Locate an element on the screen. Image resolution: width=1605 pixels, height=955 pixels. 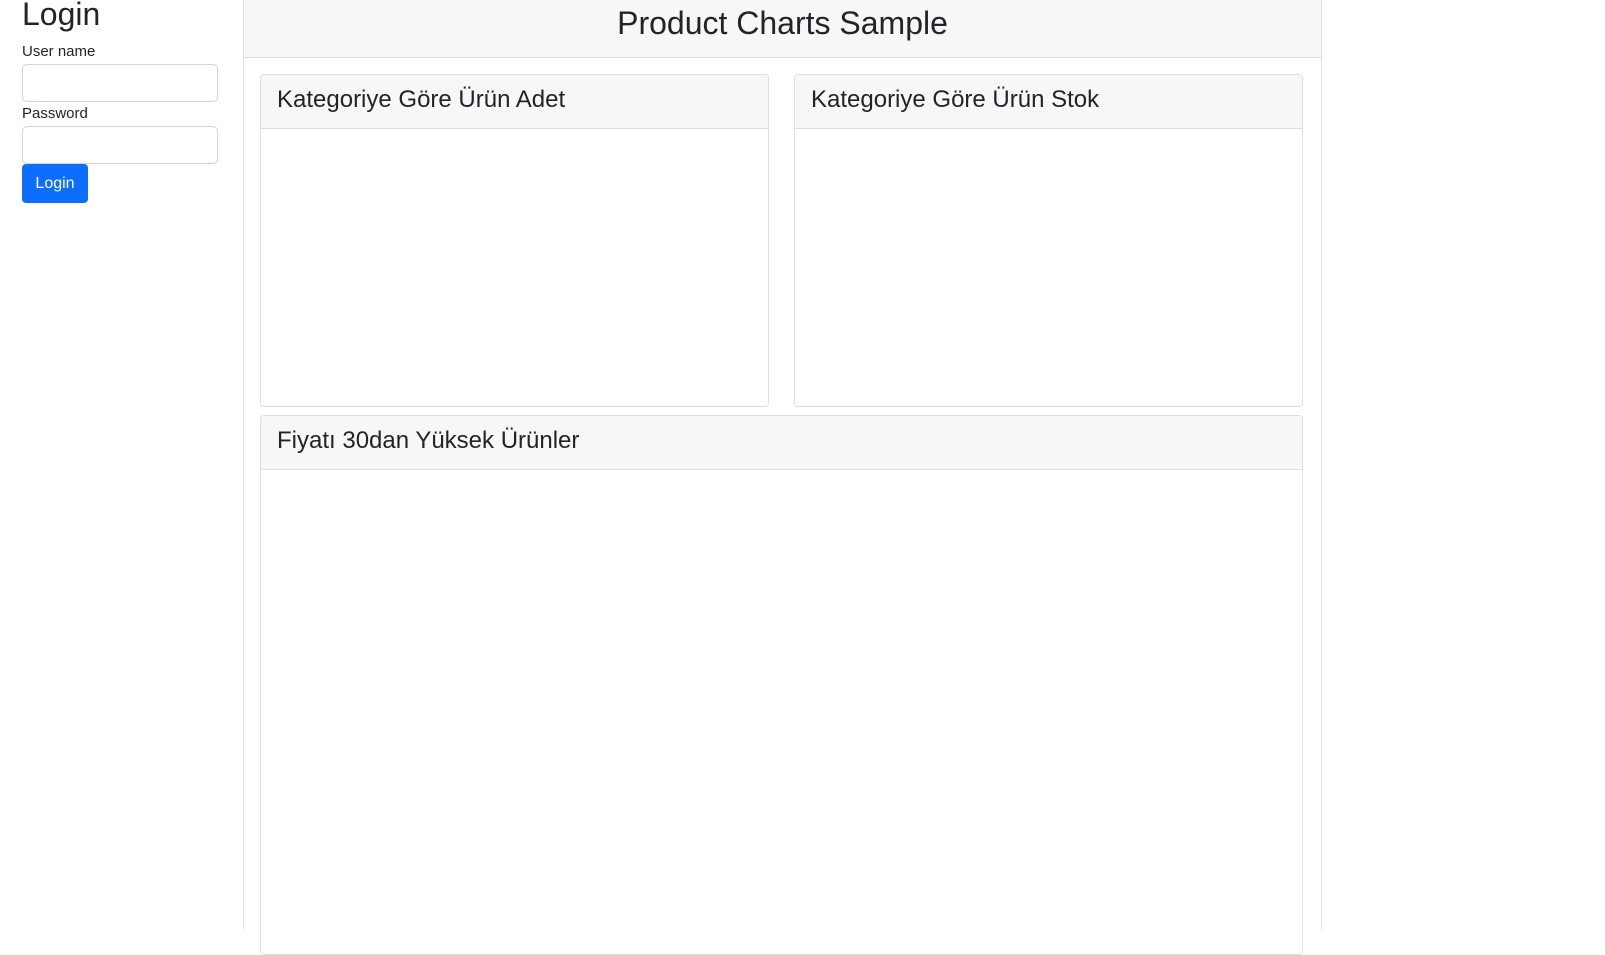
chart-card-product-stock: Kategoriye Göre Ürün Stok is located at coordinates (1048, 240).